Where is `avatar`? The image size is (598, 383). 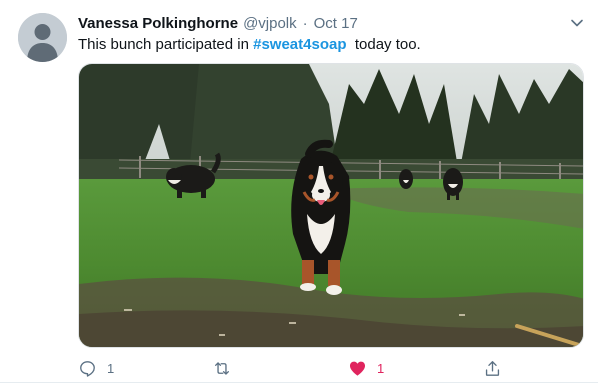 avatar is located at coordinates (42, 37).